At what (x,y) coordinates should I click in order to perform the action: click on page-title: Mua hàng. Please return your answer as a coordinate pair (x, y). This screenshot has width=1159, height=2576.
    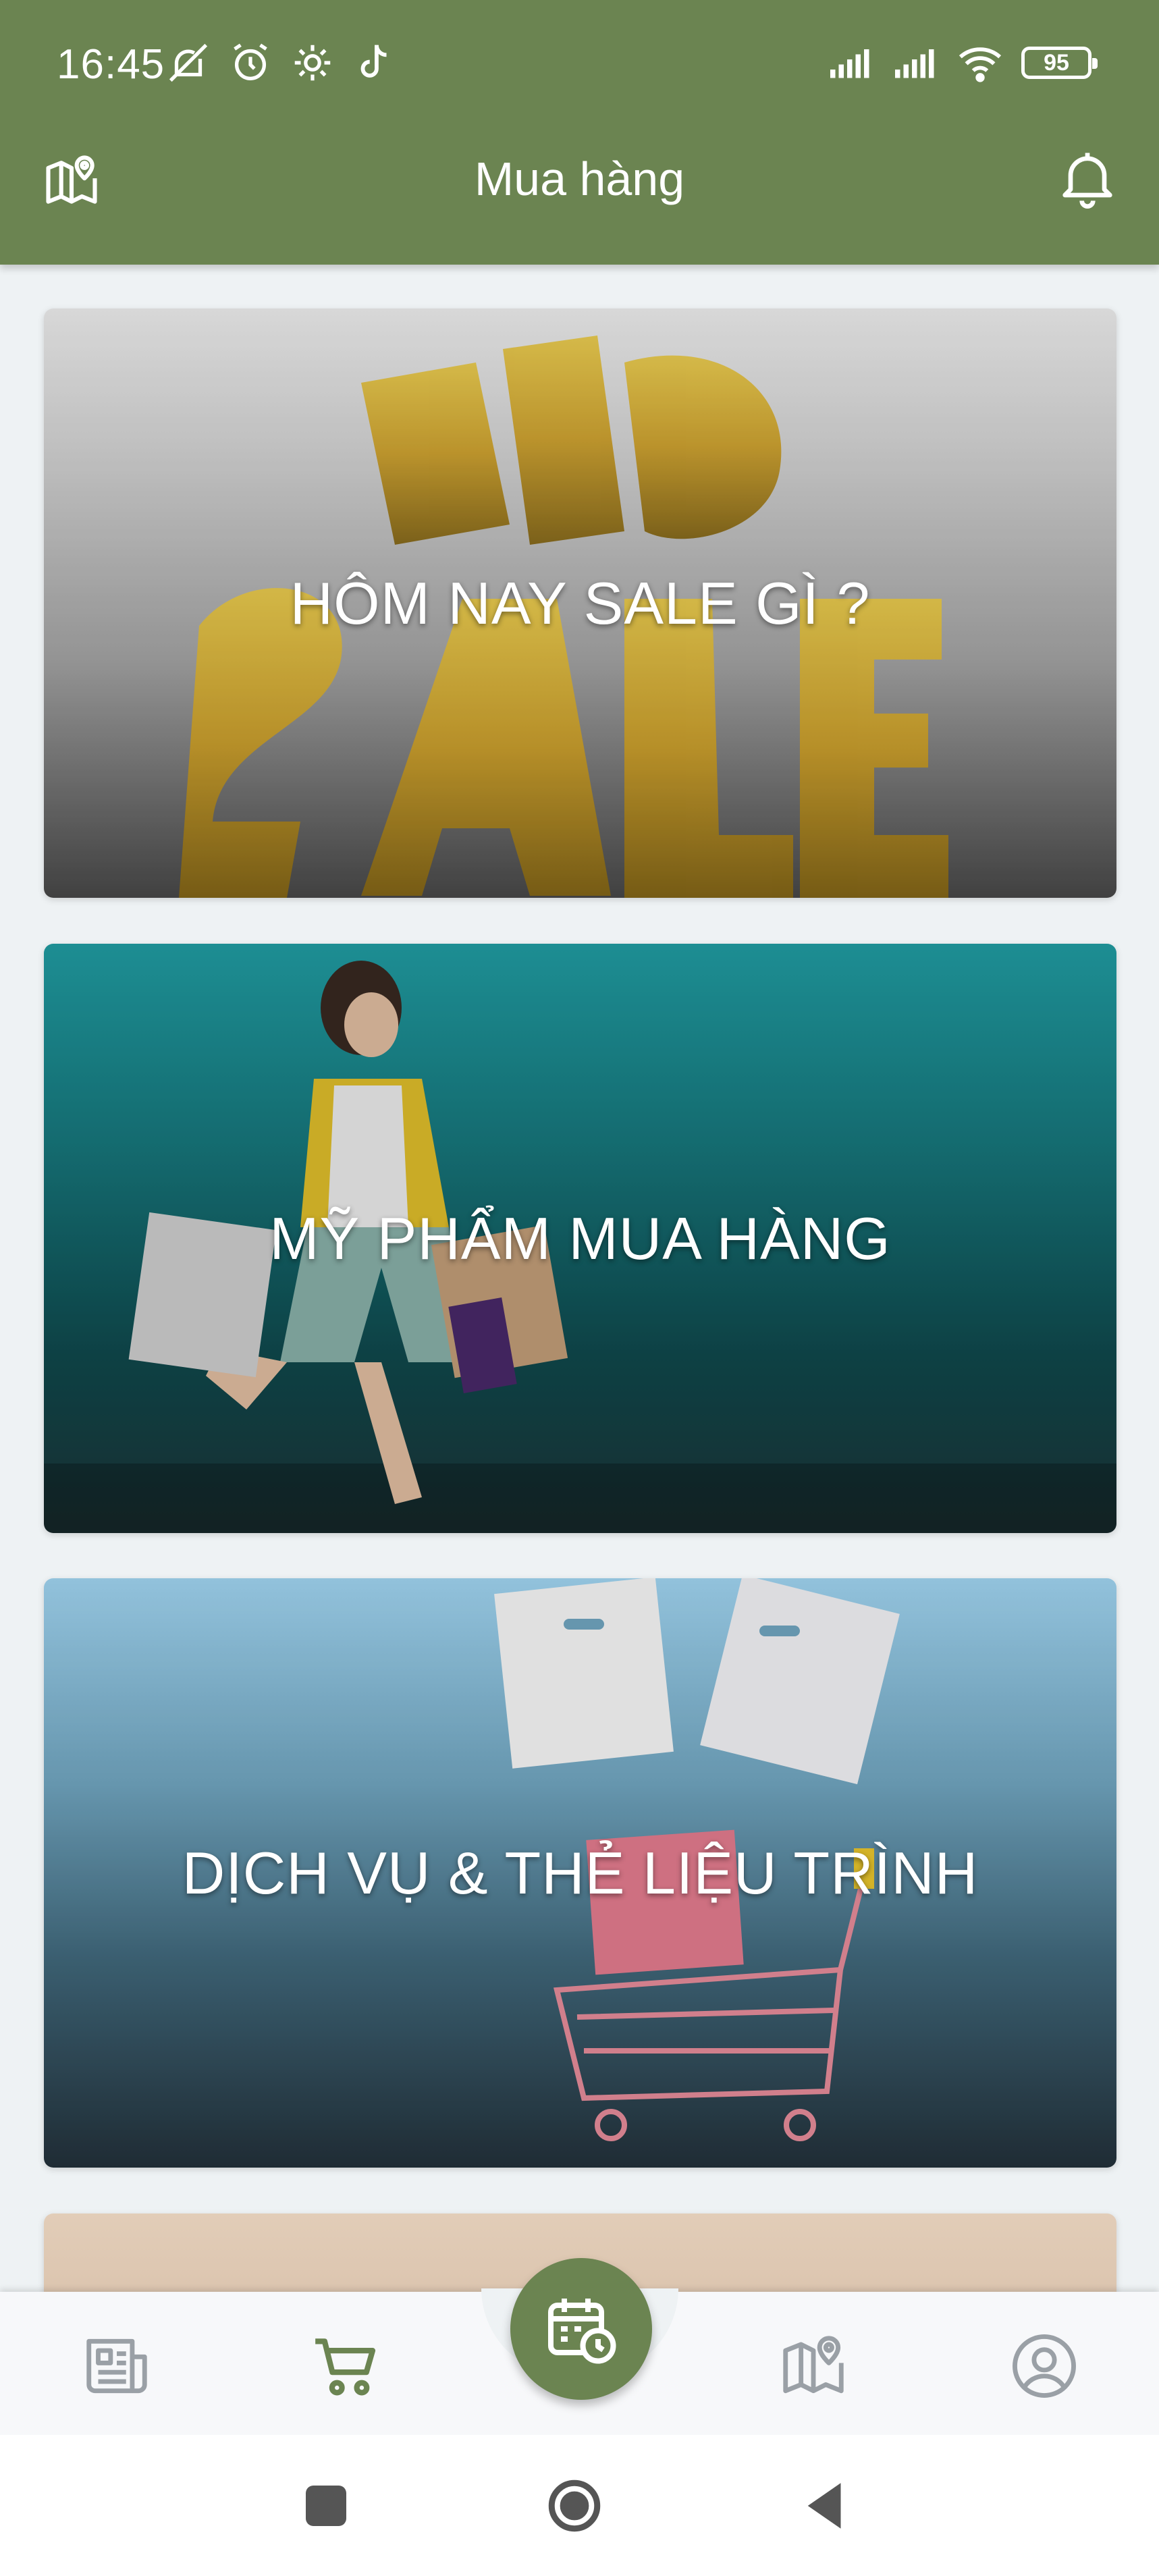
    Looking at the image, I should click on (579, 179).